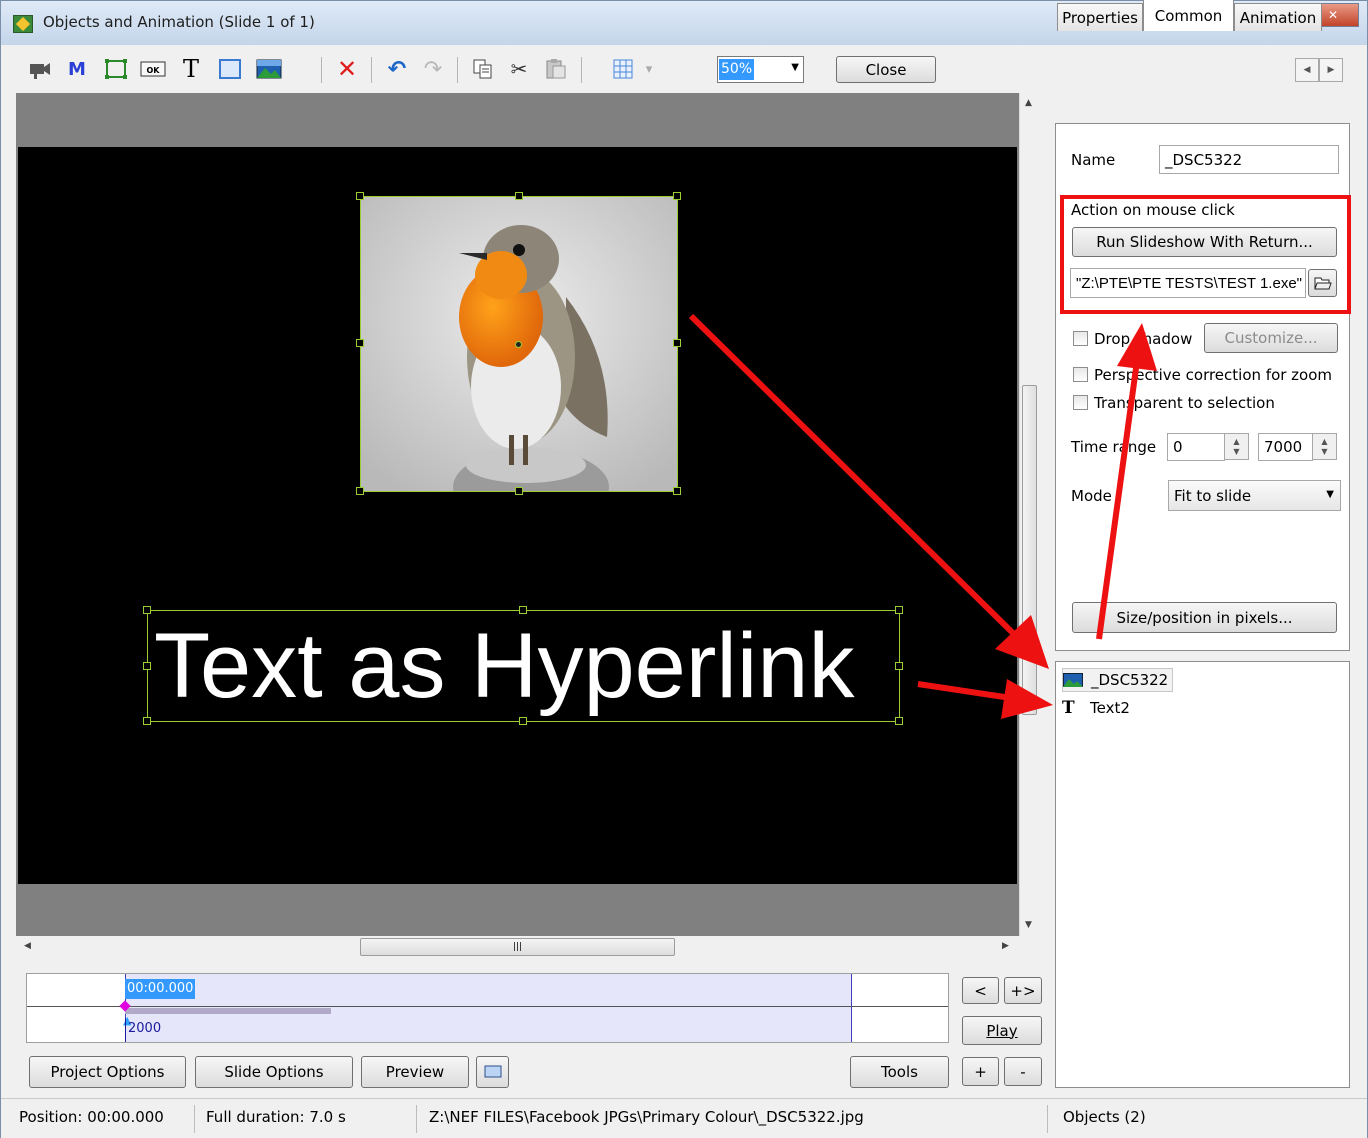 This screenshot has width=1368, height=1138. What do you see at coordinates (518, 344) in the screenshot?
I see `center-point` at bounding box center [518, 344].